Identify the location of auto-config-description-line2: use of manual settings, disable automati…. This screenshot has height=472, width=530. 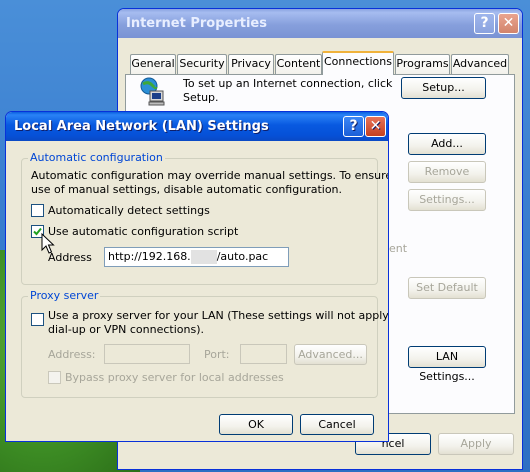
(187, 189).